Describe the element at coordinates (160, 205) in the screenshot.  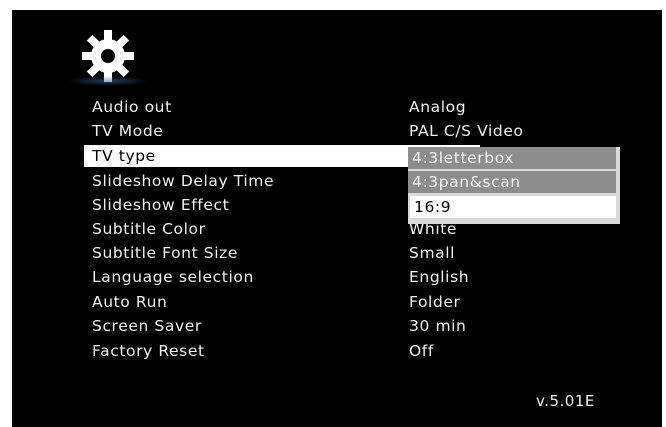
I see `menu-item-slideshow-effect: Slideshow Effect` at that location.